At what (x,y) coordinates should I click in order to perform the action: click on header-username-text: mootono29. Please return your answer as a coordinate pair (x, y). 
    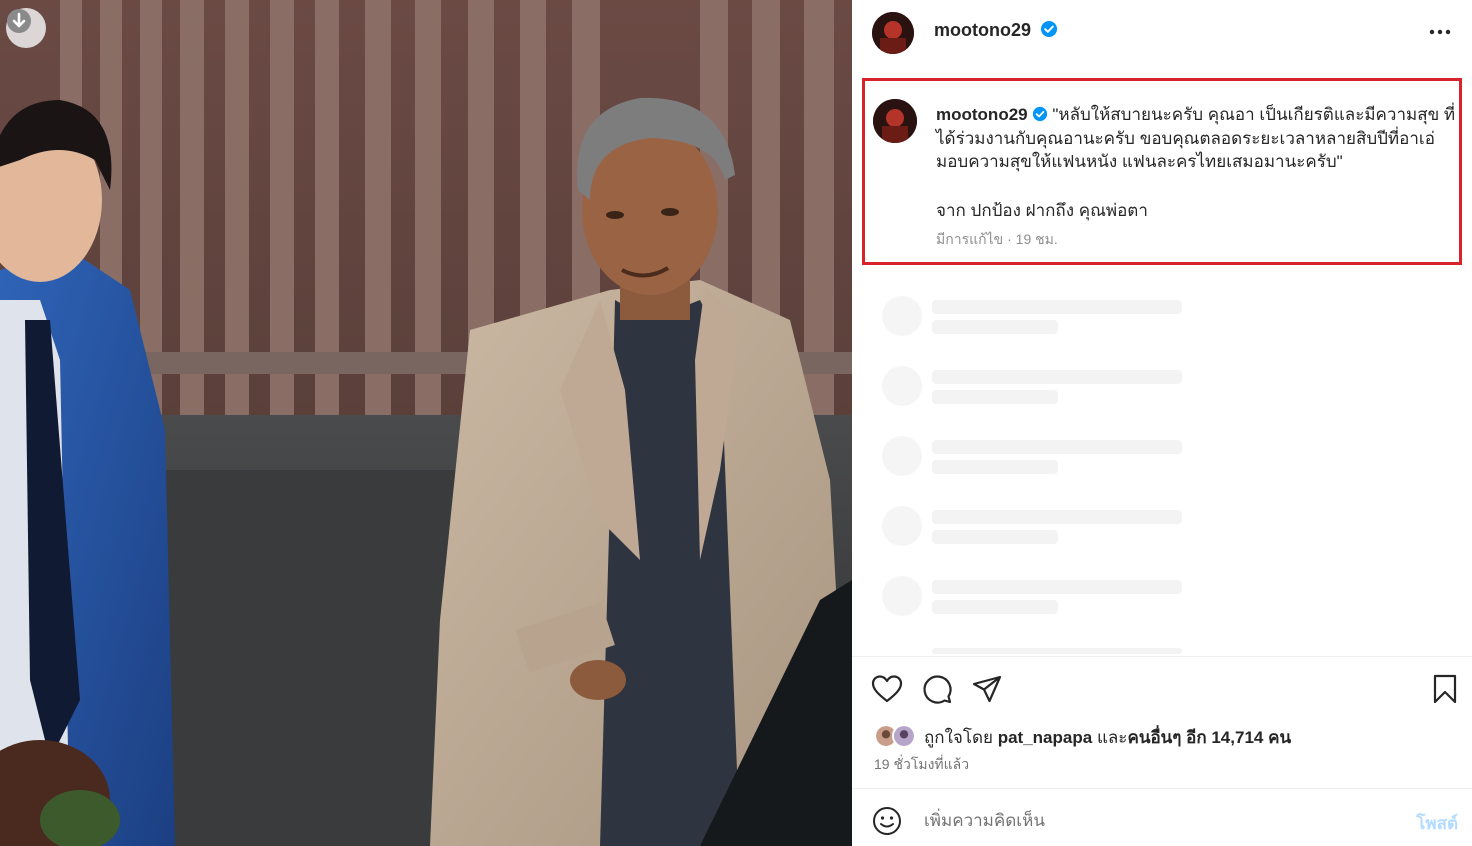
    Looking at the image, I should click on (982, 30).